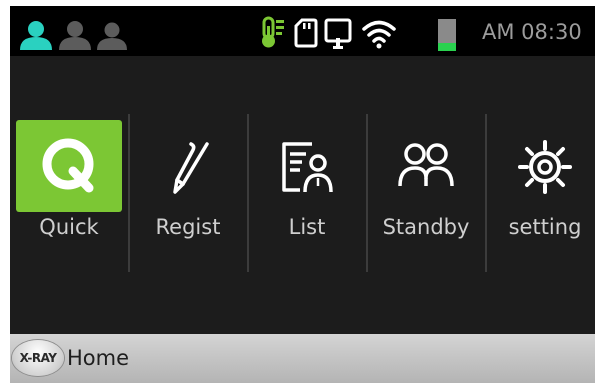 The image size is (597, 386). I want to click on gear-icon, so click(545, 167).